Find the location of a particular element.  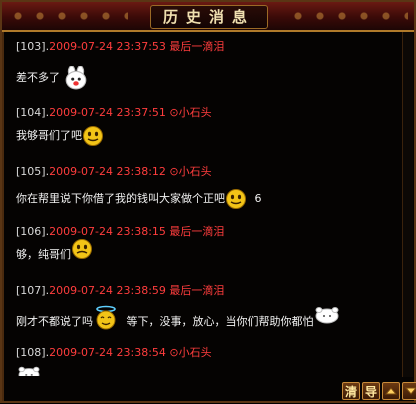

message-text: 我够哥们了吧 is located at coordinates (49, 135).